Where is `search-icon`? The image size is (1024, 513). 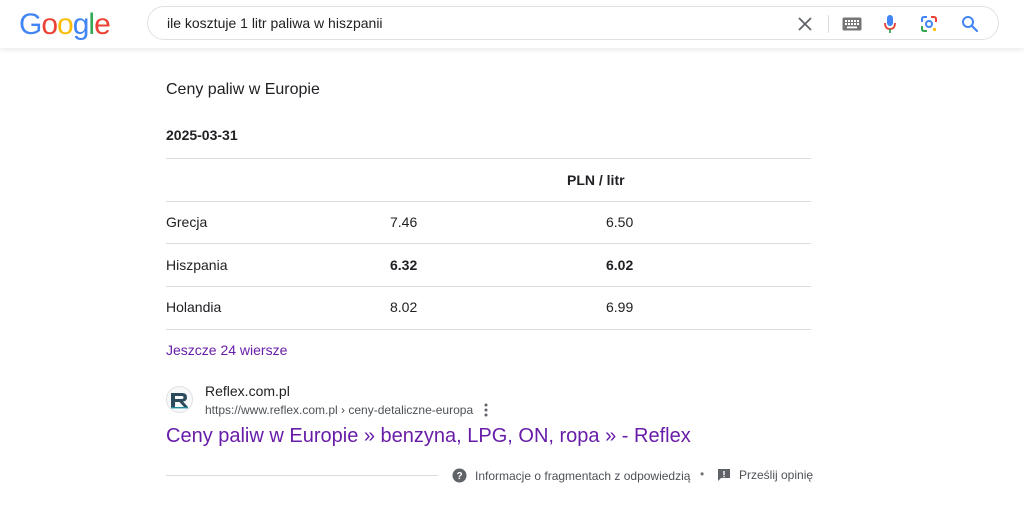 search-icon is located at coordinates (970, 24).